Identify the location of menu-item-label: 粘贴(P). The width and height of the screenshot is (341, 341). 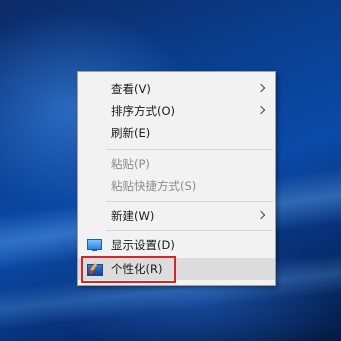
(130, 164).